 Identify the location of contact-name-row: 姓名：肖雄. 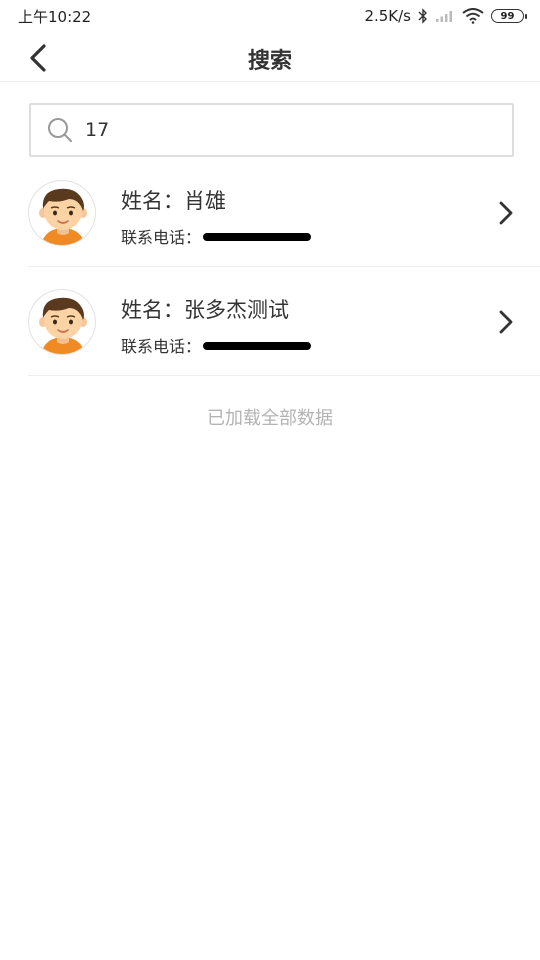
(173, 200).